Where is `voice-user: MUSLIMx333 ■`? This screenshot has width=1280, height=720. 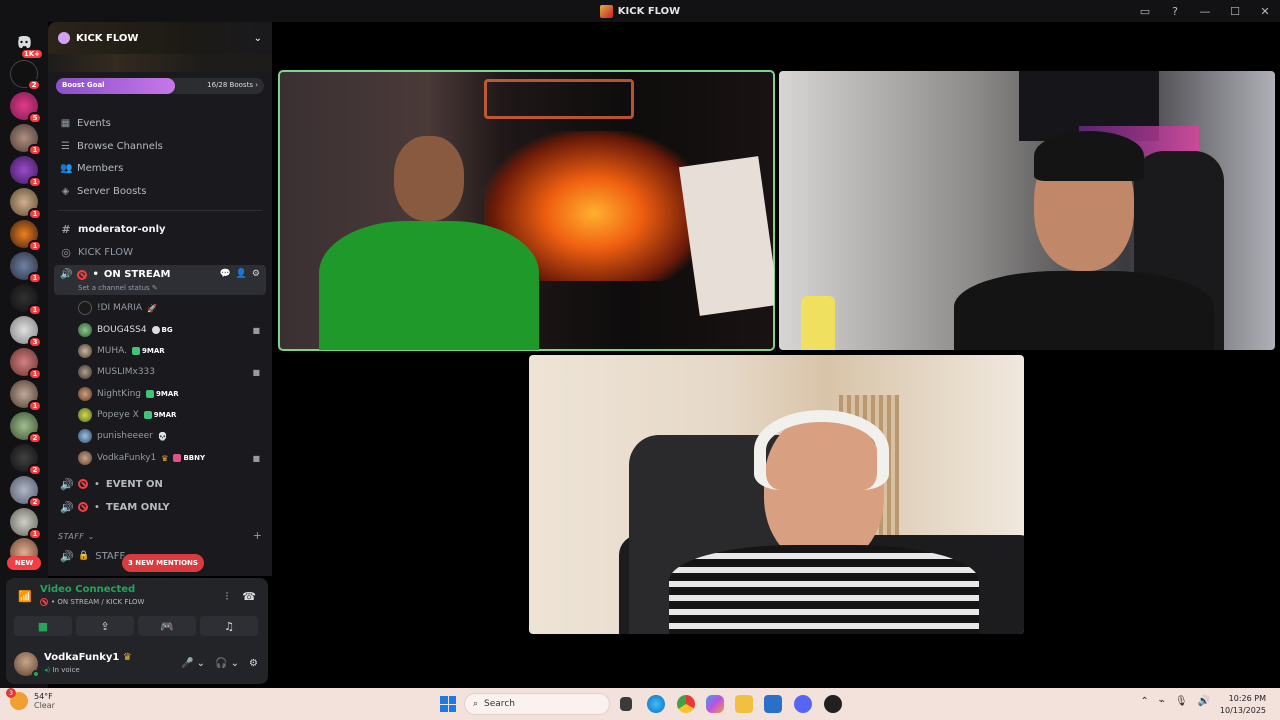 voice-user: MUSLIMx333 ■ is located at coordinates (173, 372).